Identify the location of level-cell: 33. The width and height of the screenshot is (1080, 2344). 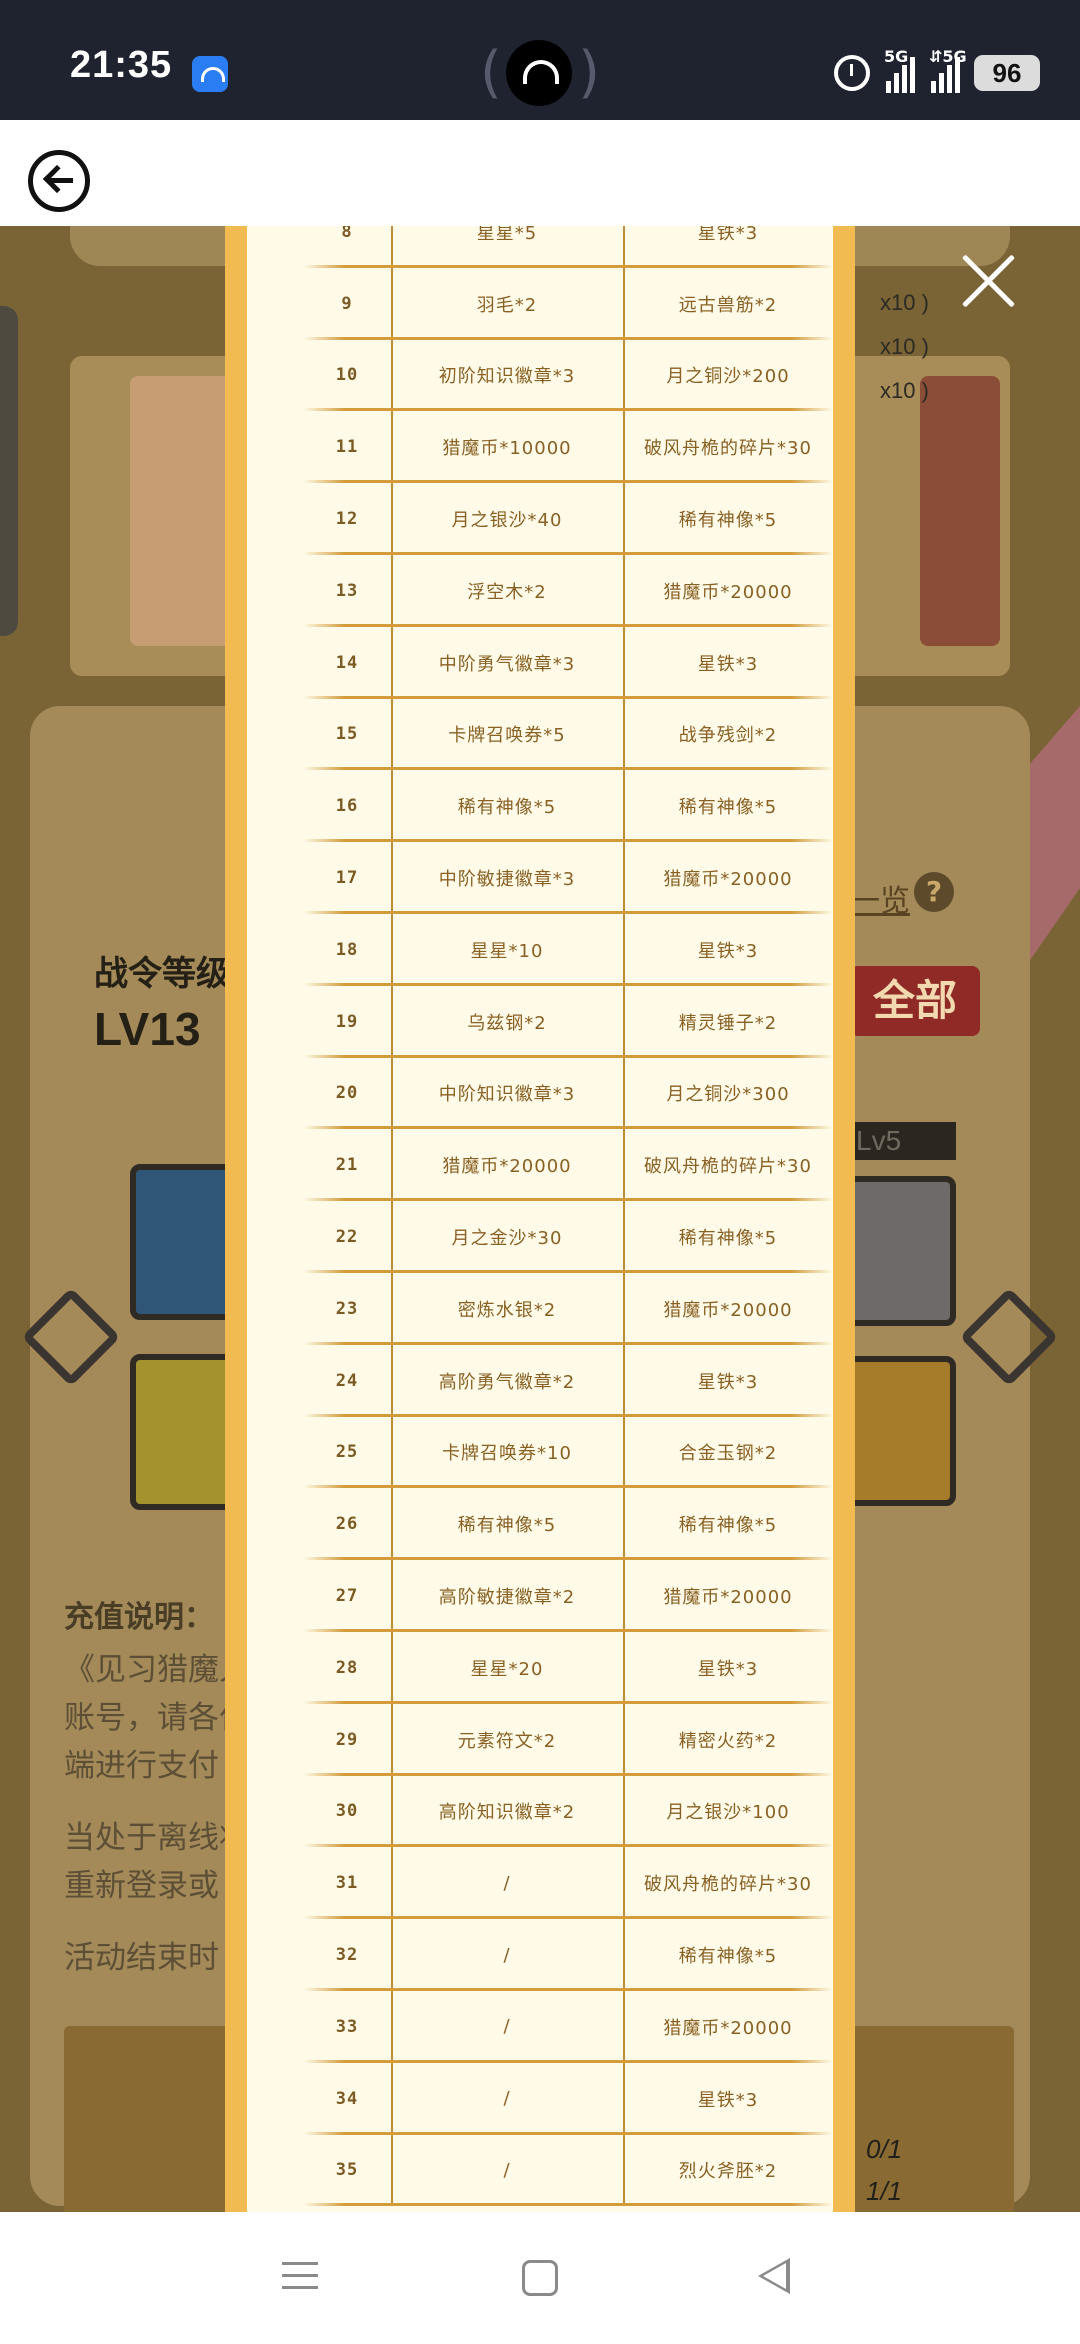
(347, 2026).